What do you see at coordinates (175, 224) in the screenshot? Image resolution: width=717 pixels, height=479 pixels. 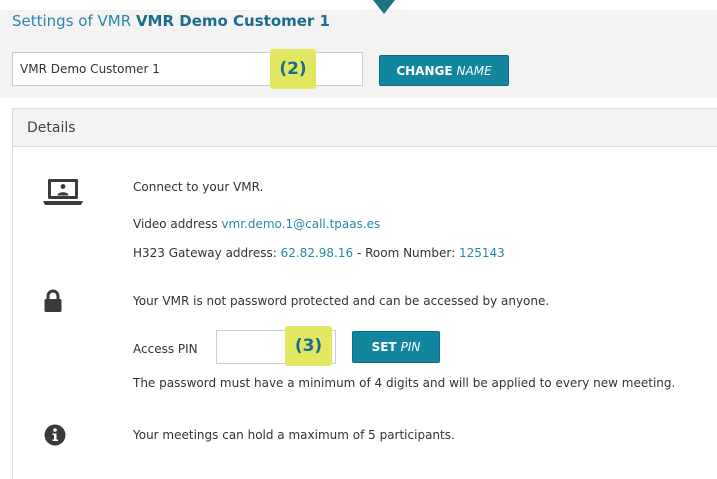 I see `video-address-label: Video address` at bounding box center [175, 224].